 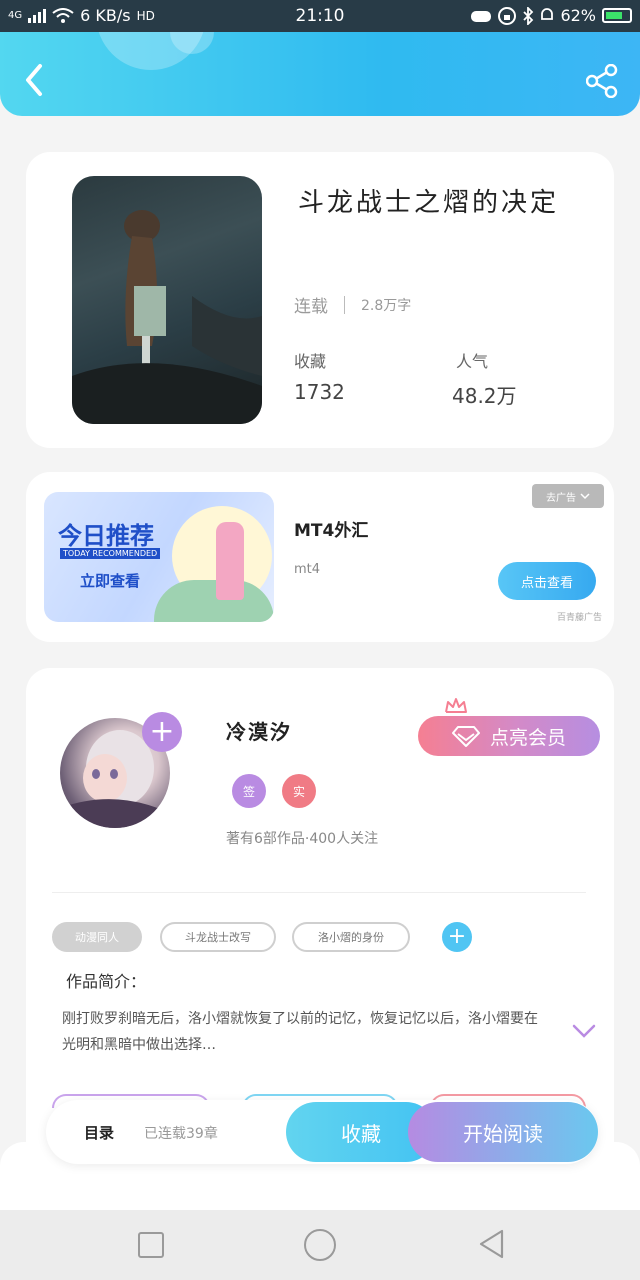 I want to click on status-bar: 4G 6 KB/s HD 21:10 62%, so click(x=320, y=16).